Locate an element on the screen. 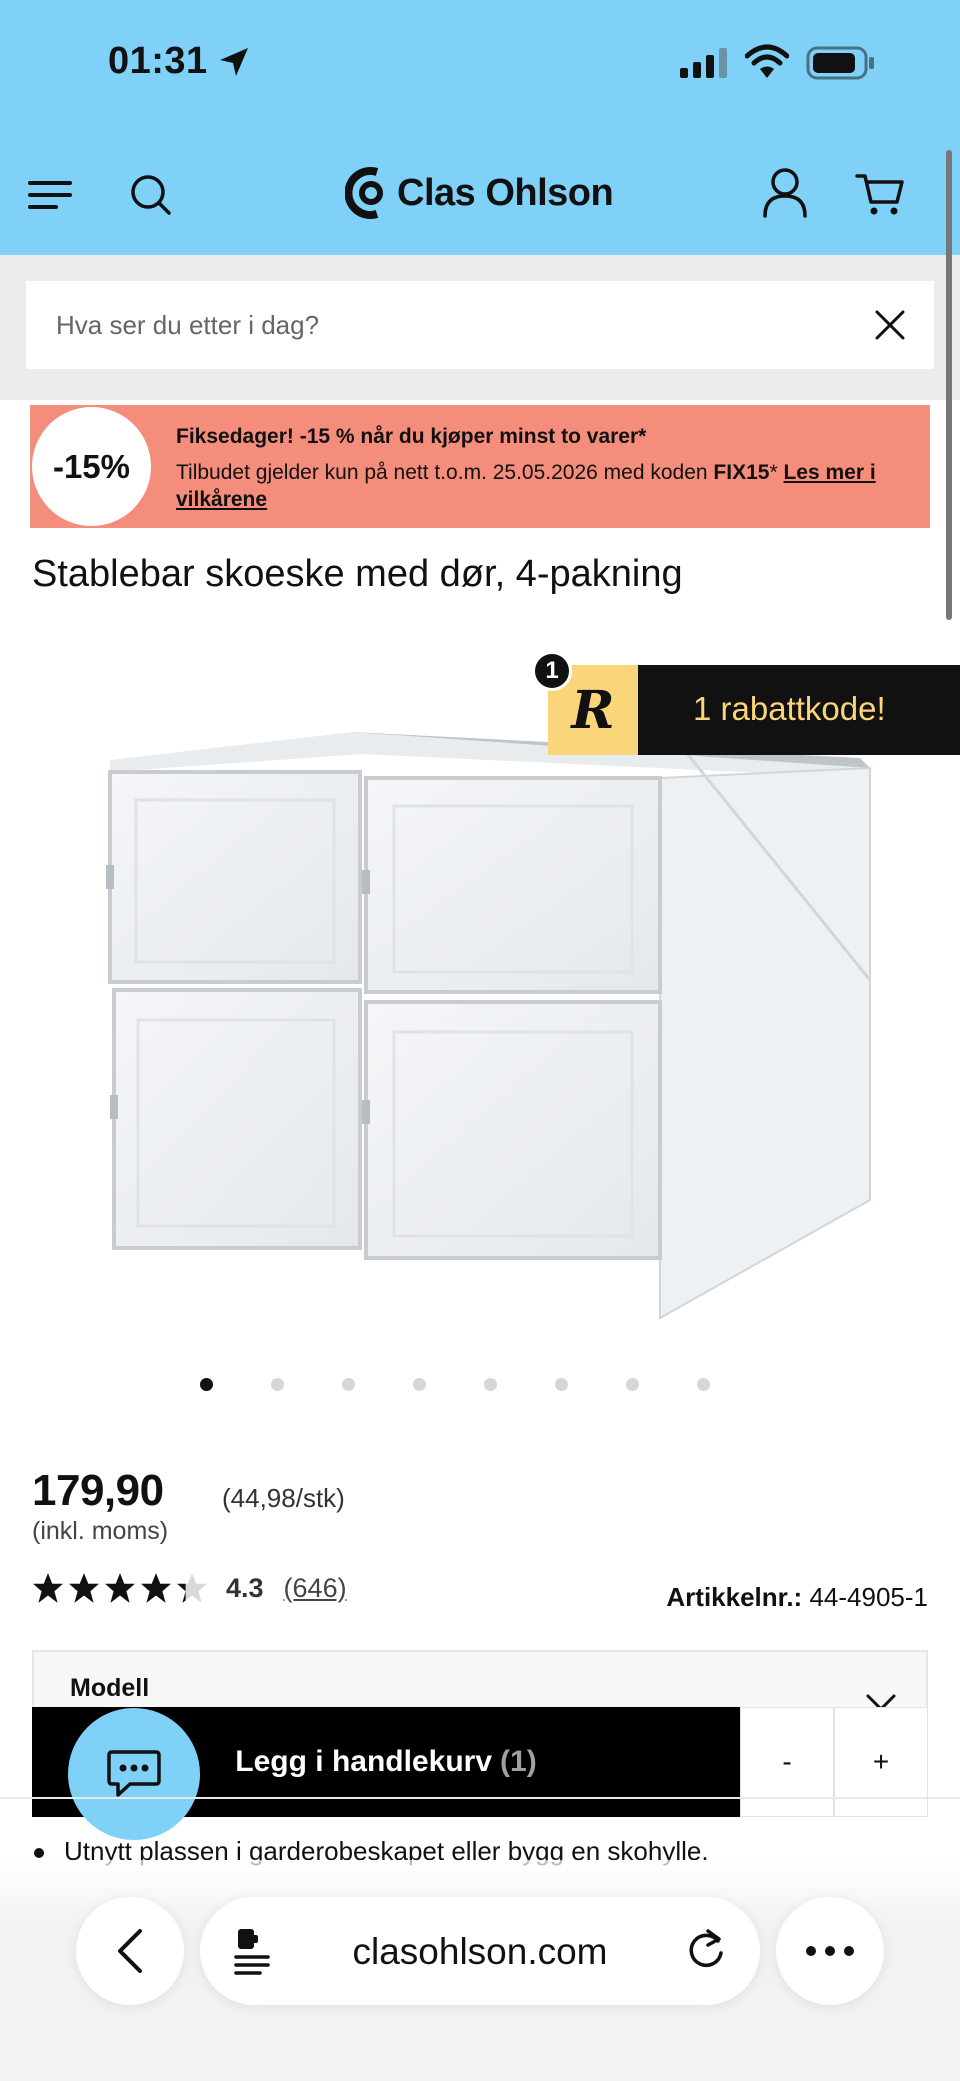 The image size is (960, 2081). cart-icon is located at coordinates (880, 194).